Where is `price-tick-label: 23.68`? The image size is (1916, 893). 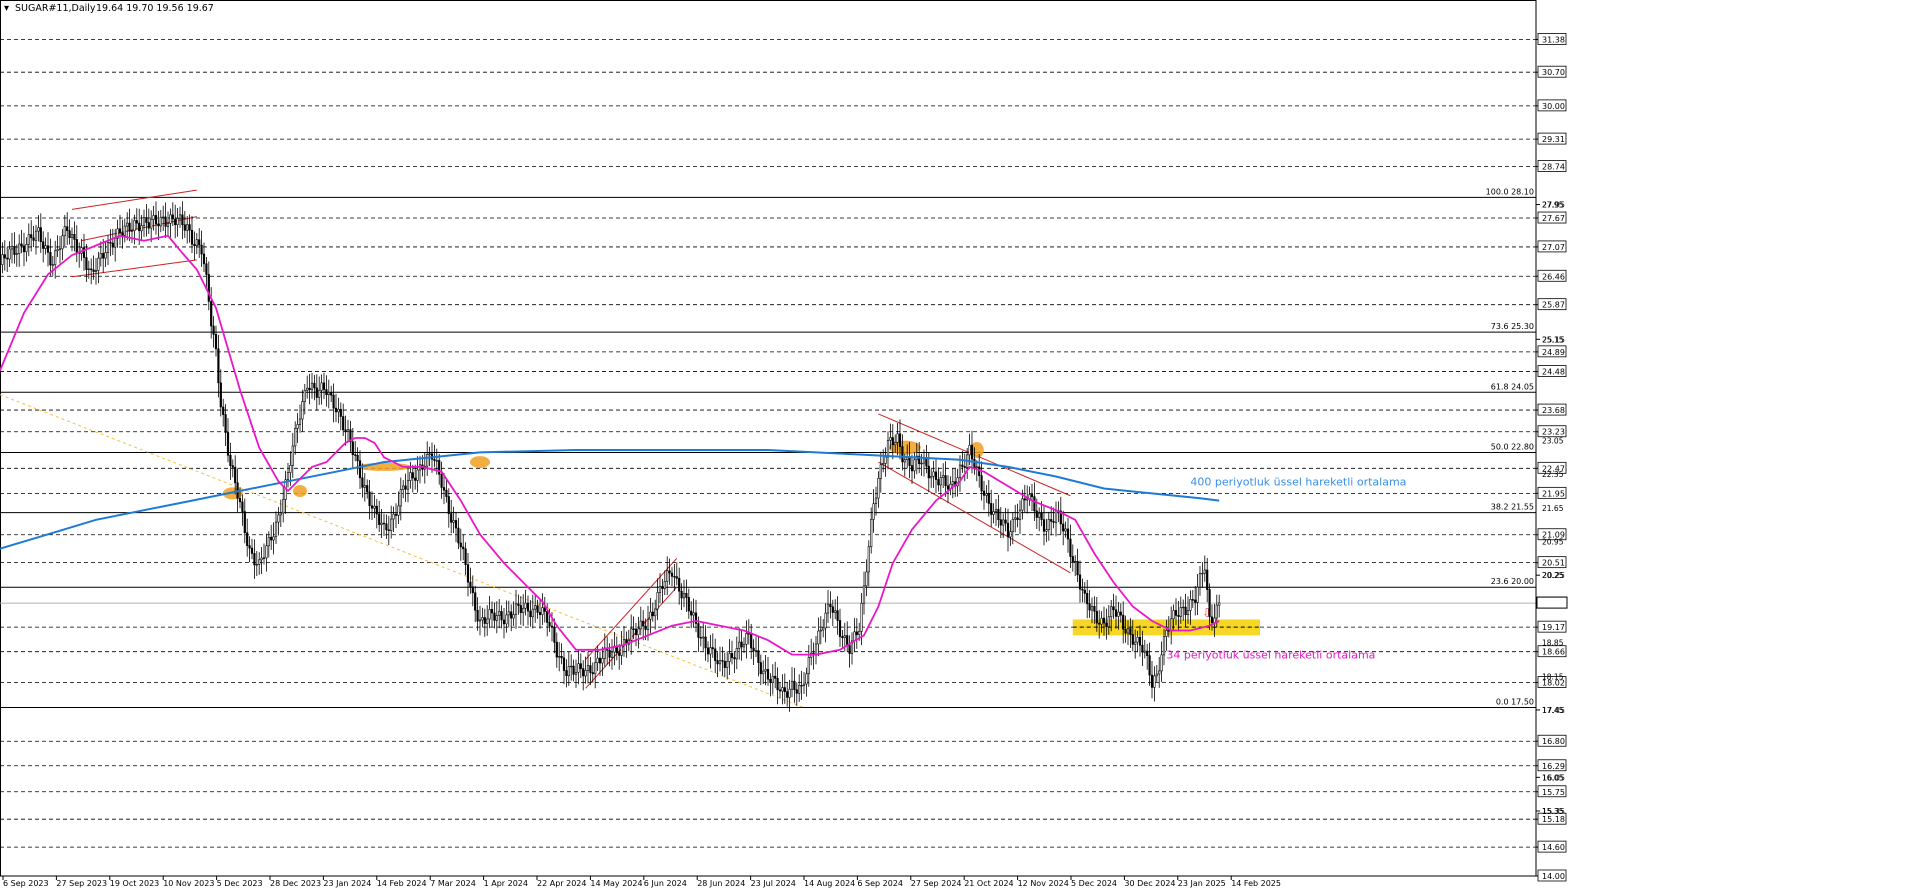 price-tick-label: 23.68 is located at coordinates (1553, 410).